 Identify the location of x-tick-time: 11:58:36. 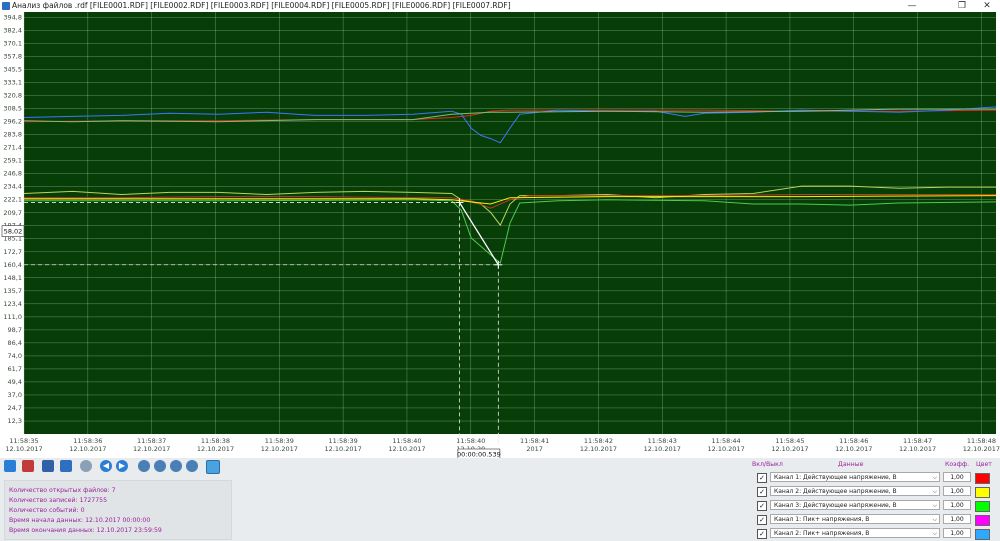
(87, 441).